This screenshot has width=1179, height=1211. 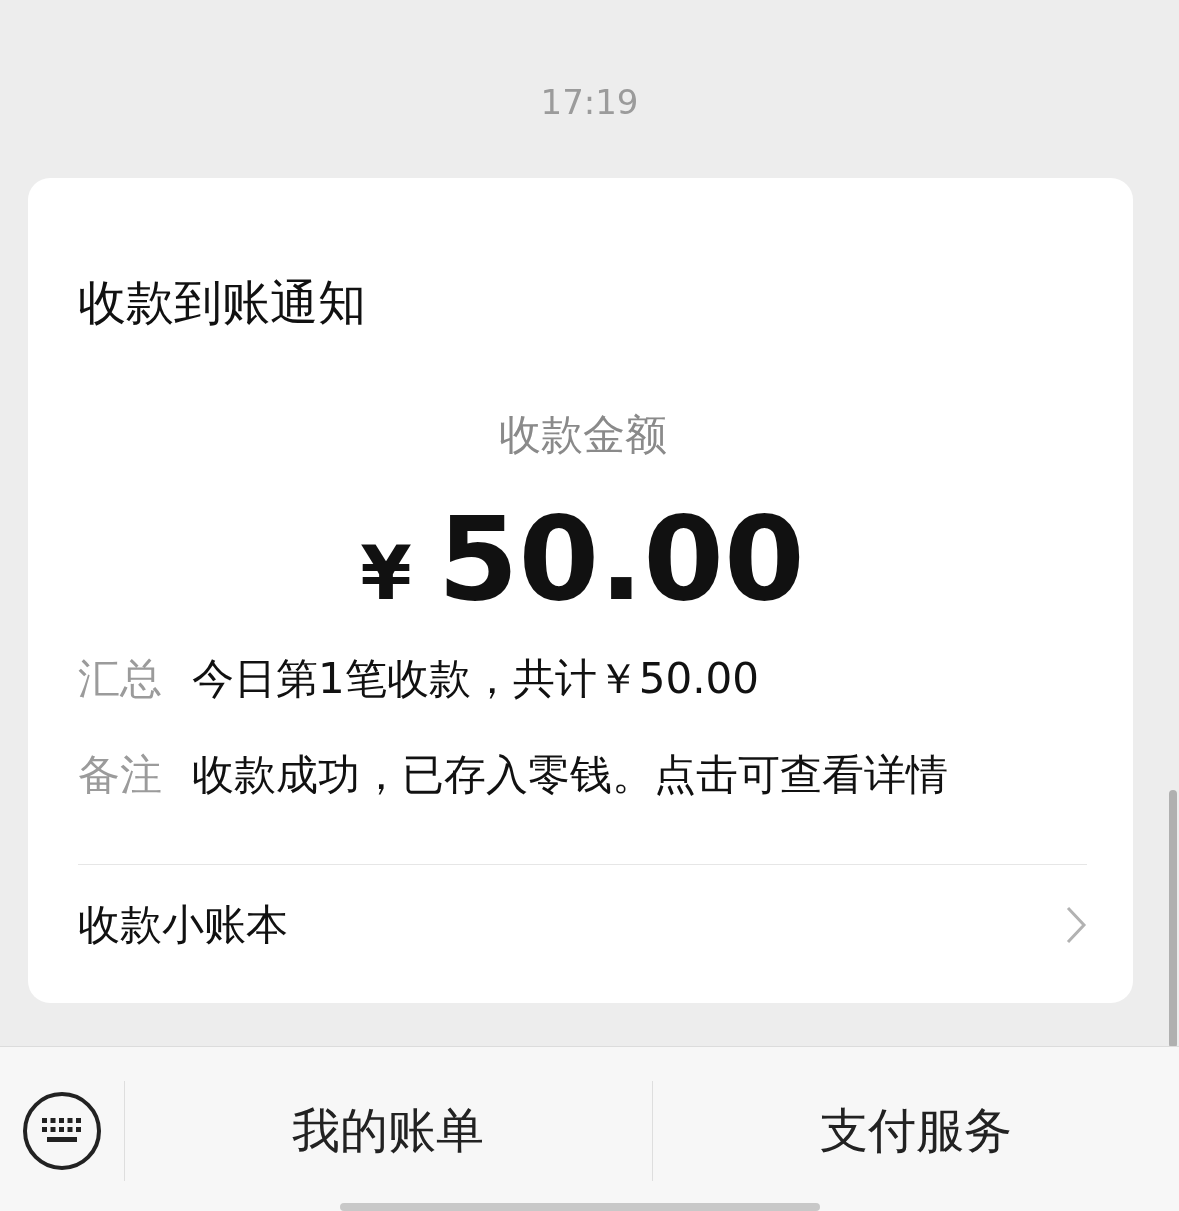 I want to click on row-value: 收款成功，已存入零钱。点击可查看详情, so click(x=570, y=775).